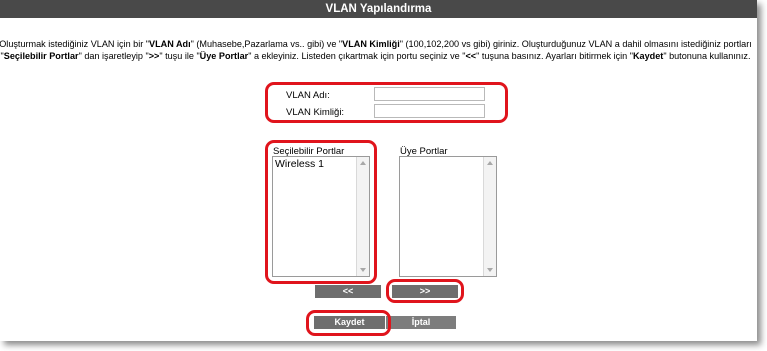 Image resolution: width=767 pixels, height=351 pixels. I want to click on desc-bold-remove-symbol: <<, so click(471, 55).